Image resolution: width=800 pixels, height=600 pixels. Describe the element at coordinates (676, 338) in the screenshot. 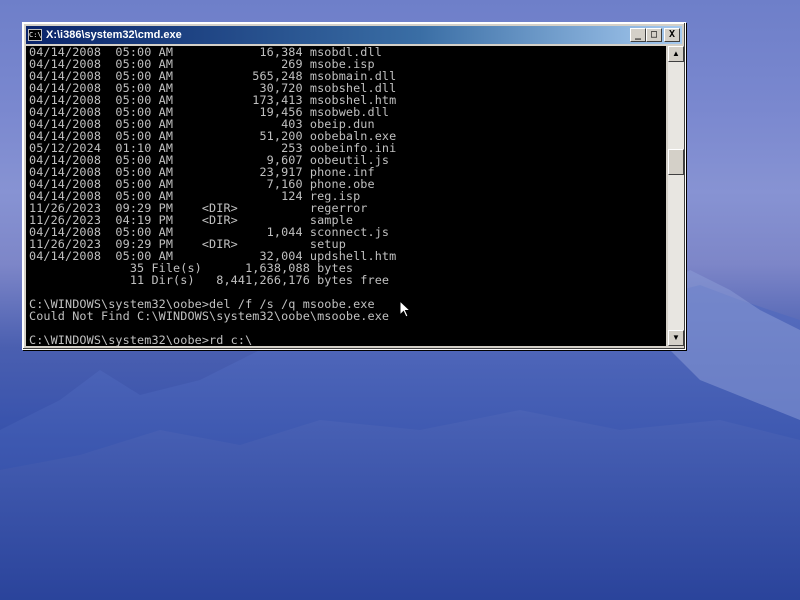

I see `scroll-down-arrow-icon: ▼` at that location.